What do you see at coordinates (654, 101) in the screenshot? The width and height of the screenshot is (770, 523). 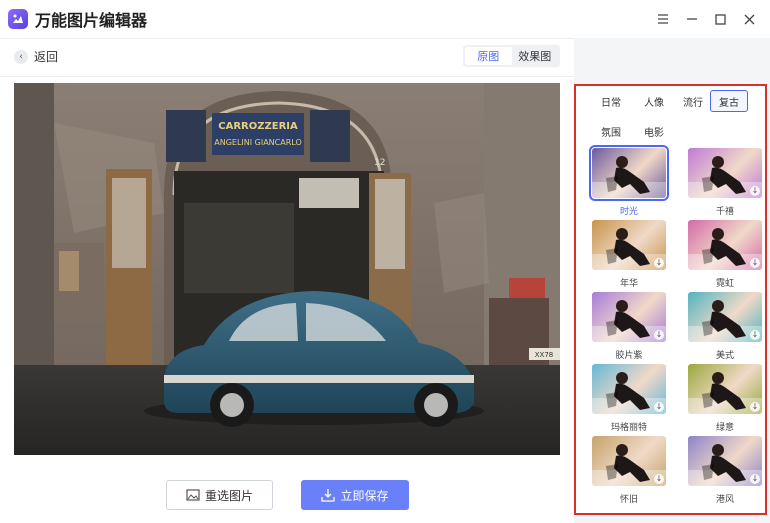 I see `tab-portrait: 人像` at bounding box center [654, 101].